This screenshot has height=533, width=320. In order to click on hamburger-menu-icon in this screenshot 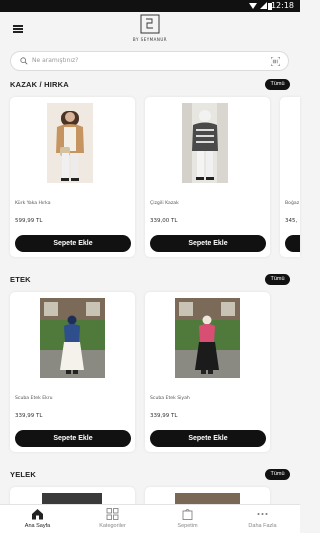, I will do `click(18, 29)`.